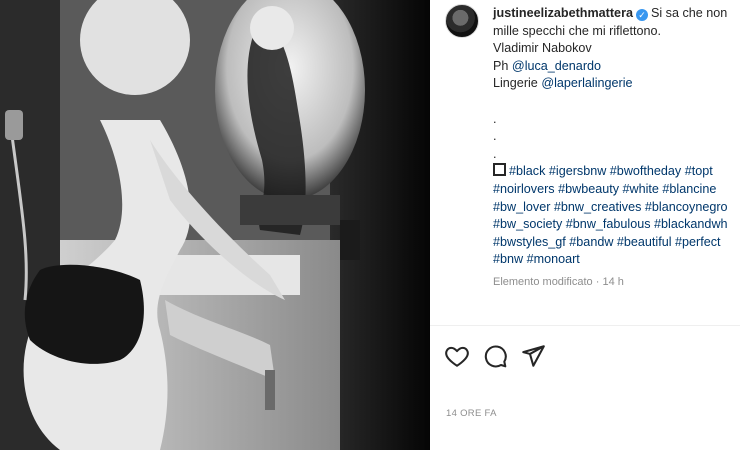  What do you see at coordinates (689, 13) in the screenshot?
I see `caption-text: Si sa che non` at bounding box center [689, 13].